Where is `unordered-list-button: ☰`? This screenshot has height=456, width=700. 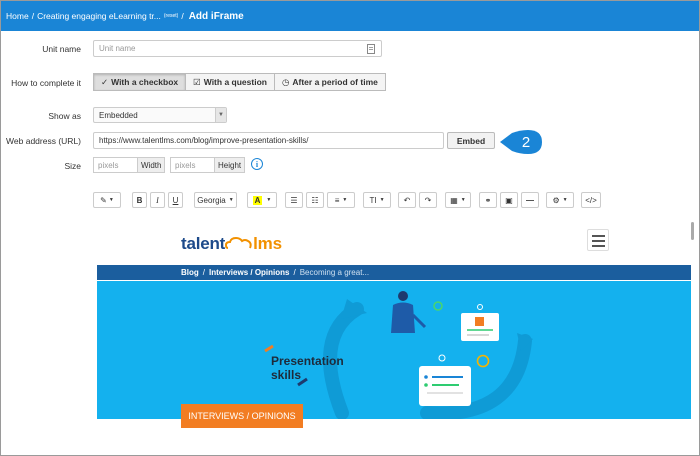 unordered-list-button: ☰ is located at coordinates (294, 200).